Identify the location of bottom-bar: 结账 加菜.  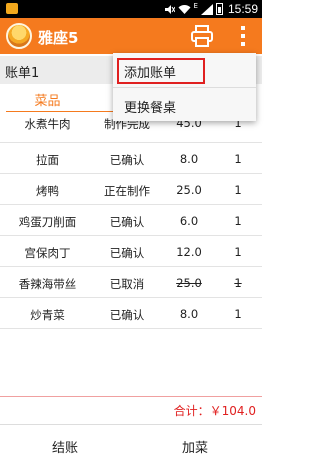
(131, 445).